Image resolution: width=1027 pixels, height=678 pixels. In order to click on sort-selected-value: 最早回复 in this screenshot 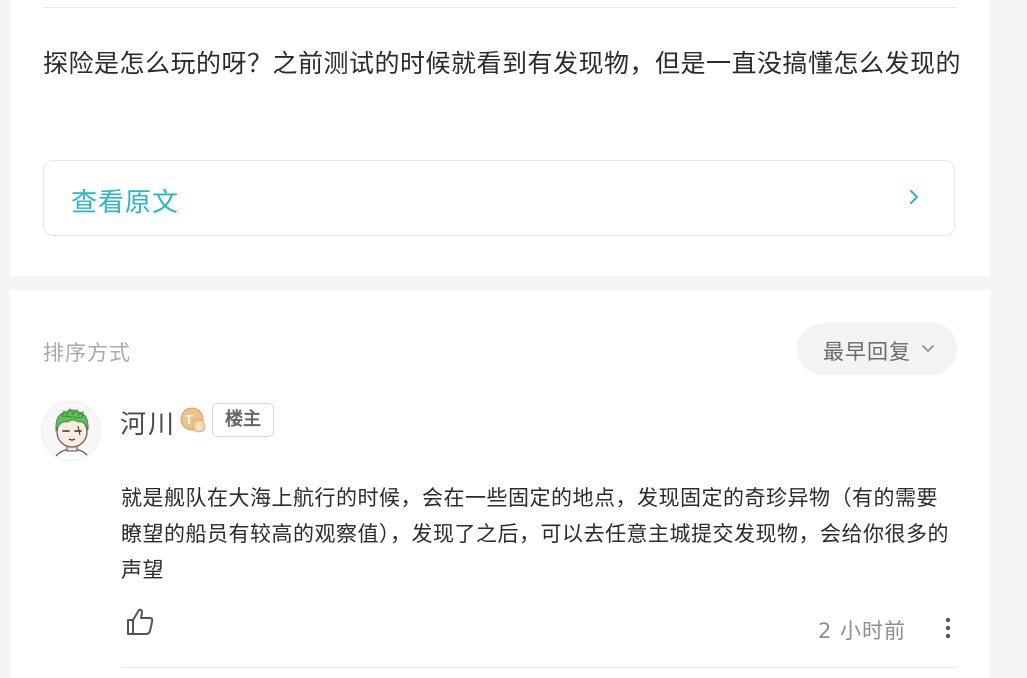, I will do `click(867, 352)`.